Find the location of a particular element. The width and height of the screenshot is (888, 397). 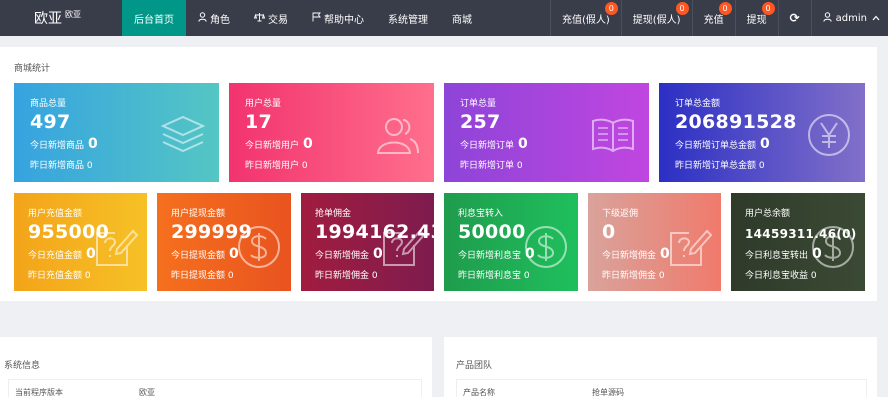

card-today: 今日充值金额 0 is located at coordinates (62, 254).